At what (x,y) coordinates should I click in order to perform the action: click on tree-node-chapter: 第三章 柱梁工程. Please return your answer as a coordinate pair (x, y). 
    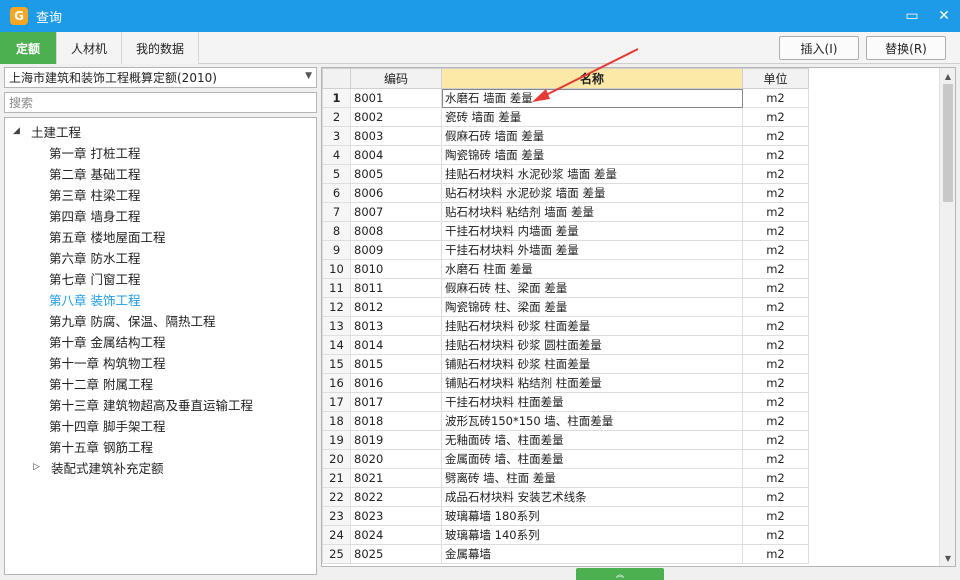
    Looking at the image, I should click on (94, 194).